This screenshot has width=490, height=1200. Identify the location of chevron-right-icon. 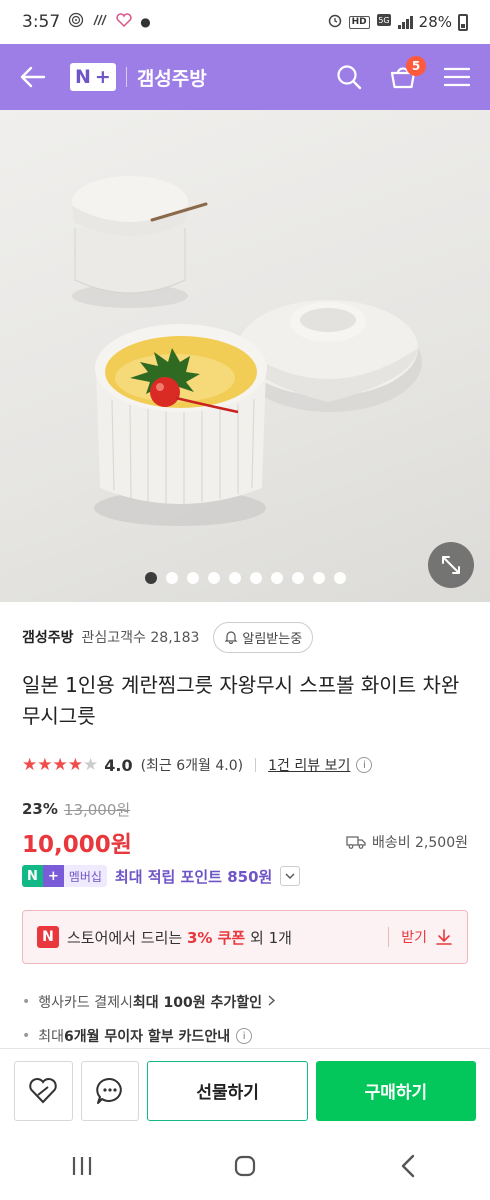
(272, 1002).